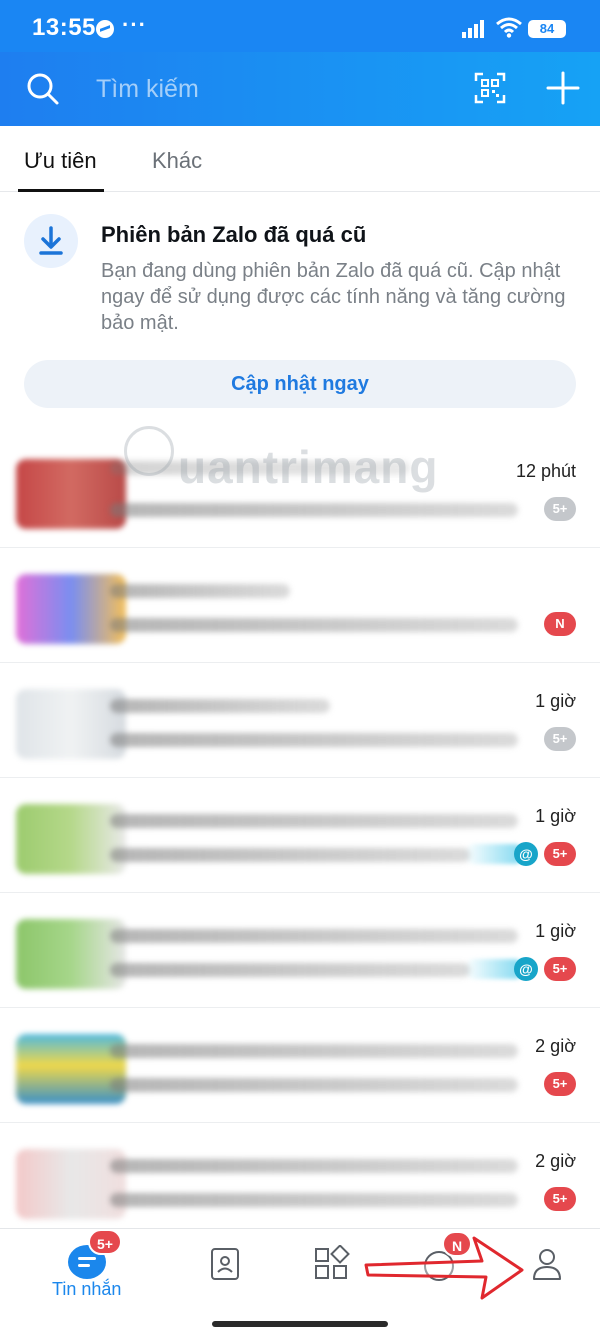 The height and width of the screenshot is (1333, 600). What do you see at coordinates (147, 89) in the screenshot?
I see `search-input: Tìm kiếm` at bounding box center [147, 89].